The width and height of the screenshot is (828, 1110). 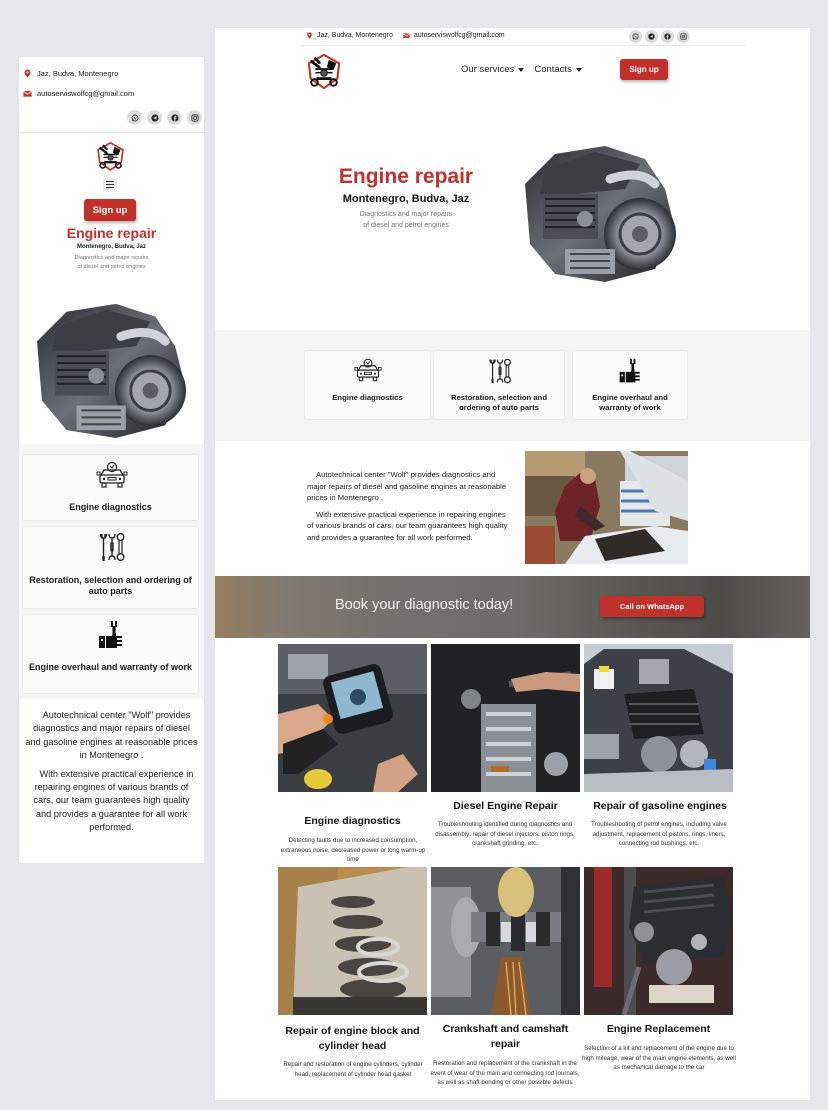 What do you see at coordinates (424, 605) in the screenshot?
I see `cta-text: Book your diagnostic today!` at bounding box center [424, 605].